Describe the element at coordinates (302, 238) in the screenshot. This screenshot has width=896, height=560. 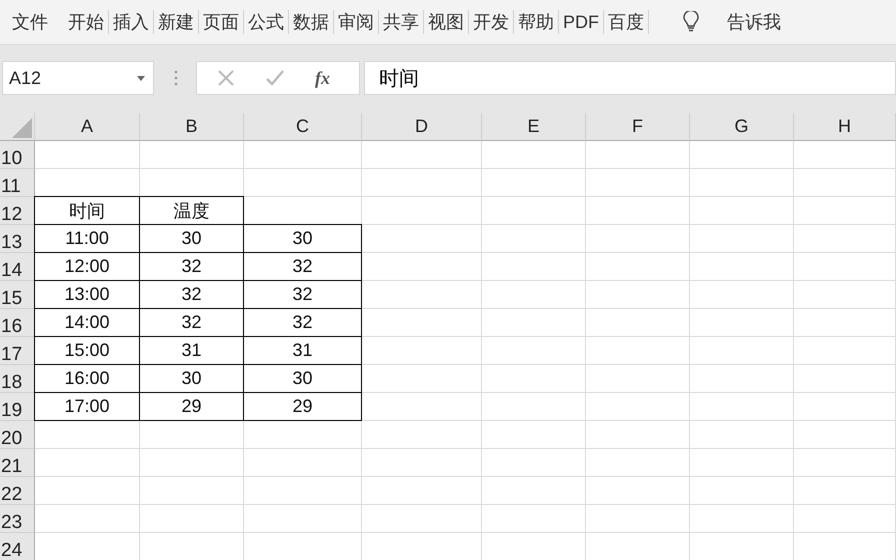
I see `table-cell: 30` at that location.